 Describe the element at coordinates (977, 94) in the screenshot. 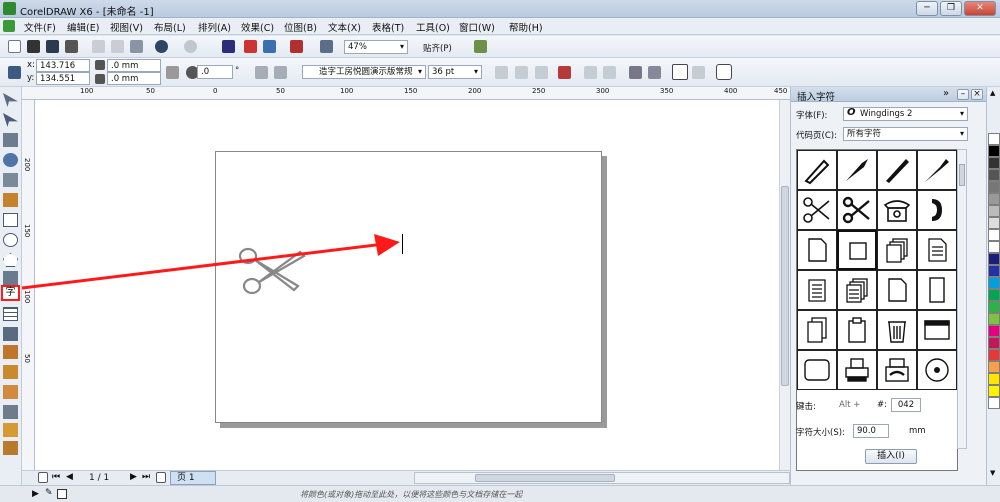

I see `docker-close-button: ×` at that location.